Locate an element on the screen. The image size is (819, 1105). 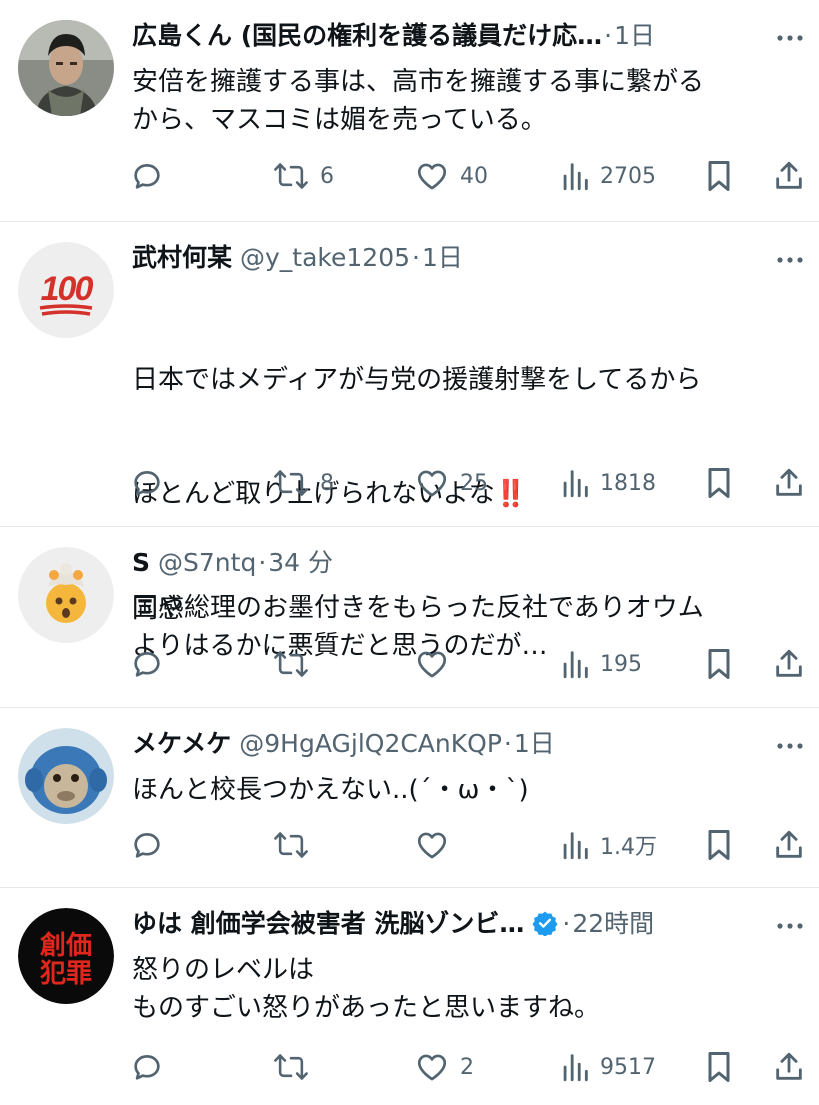
avatar-text: 100 is located at coordinates (67, 289).